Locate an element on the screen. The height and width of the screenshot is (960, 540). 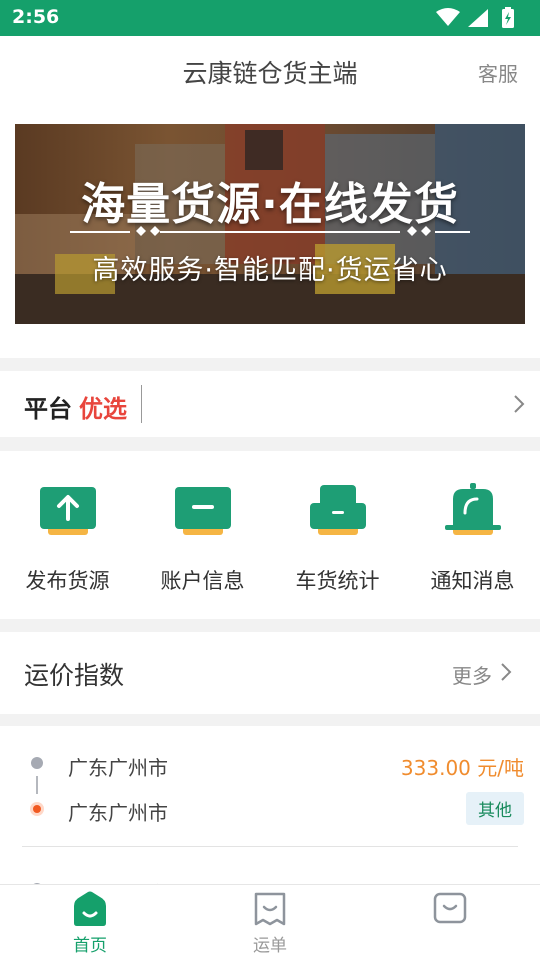
tab-home: 首页 is located at coordinates (90, 922).